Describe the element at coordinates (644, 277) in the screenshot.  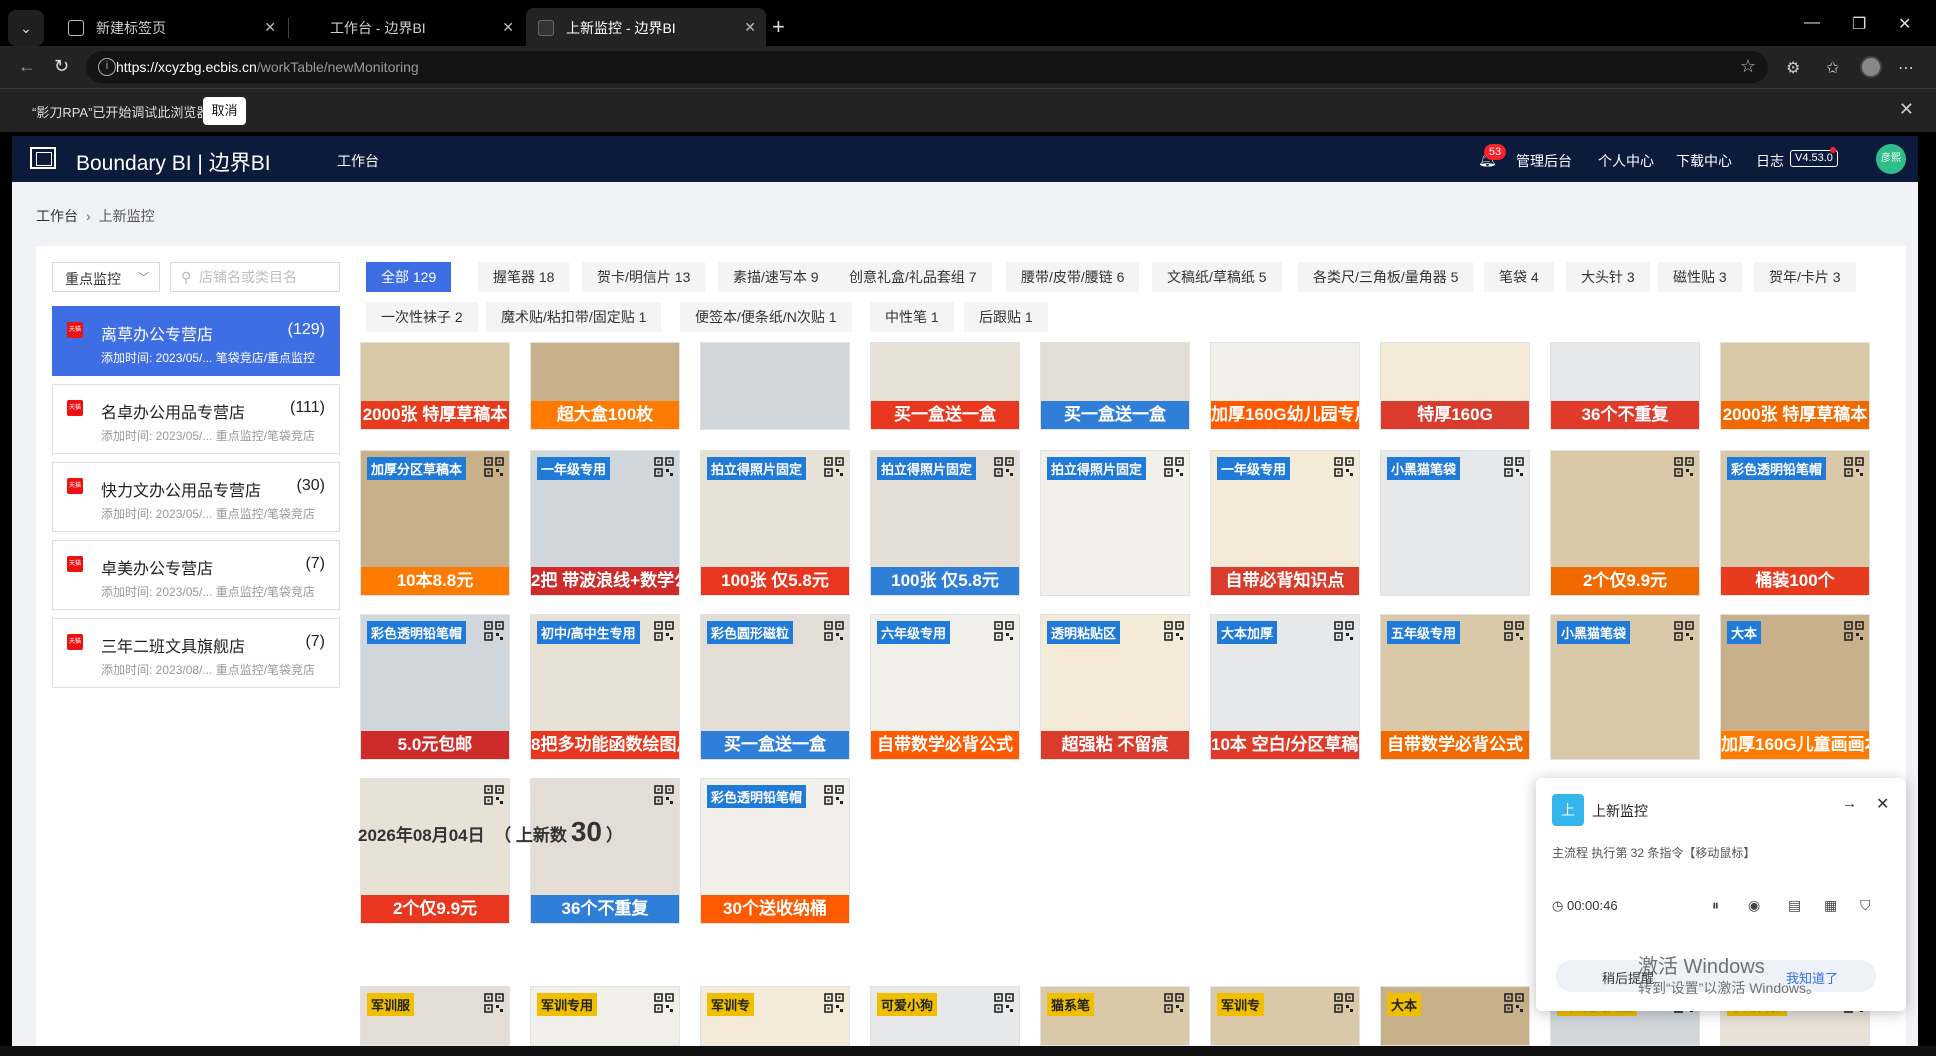
I see `category-chip: 贺卡/明信片 13` at that location.